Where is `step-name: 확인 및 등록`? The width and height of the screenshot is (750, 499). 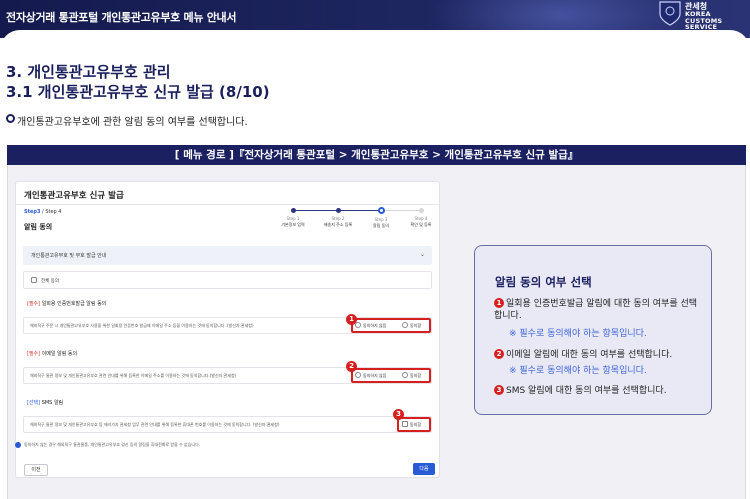
step-name: 확인 및 등록 is located at coordinates (421, 224).